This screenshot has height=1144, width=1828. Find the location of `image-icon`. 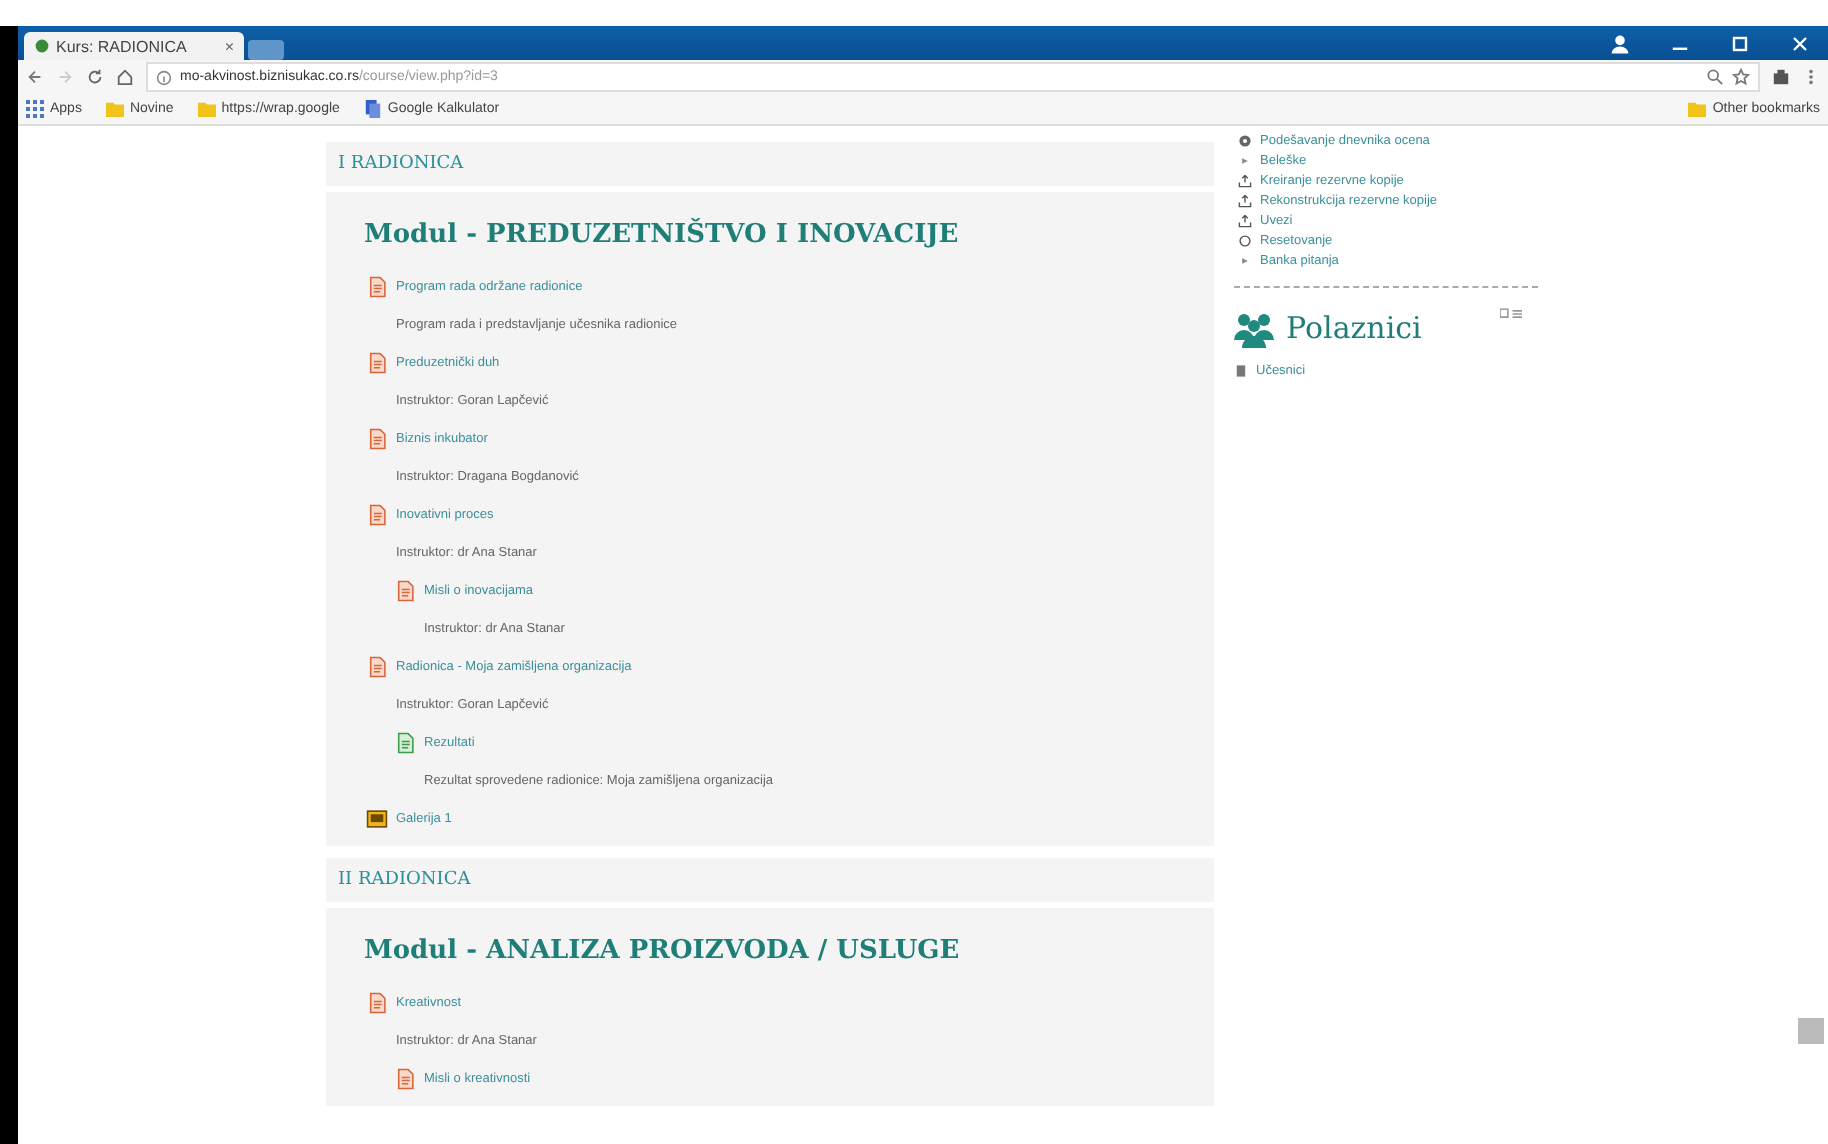

image-icon is located at coordinates (377, 818).